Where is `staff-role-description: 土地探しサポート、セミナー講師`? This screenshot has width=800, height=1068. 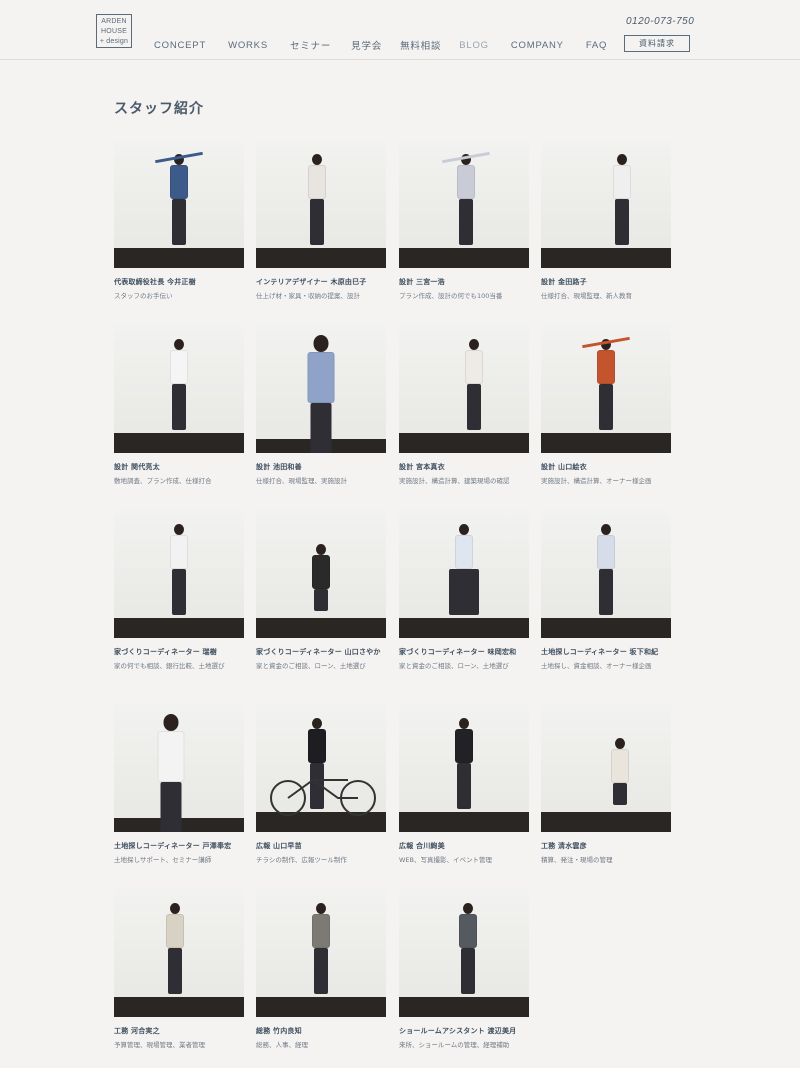 staff-role-description: 土地探しサポート、セミナー講師 is located at coordinates (163, 860).